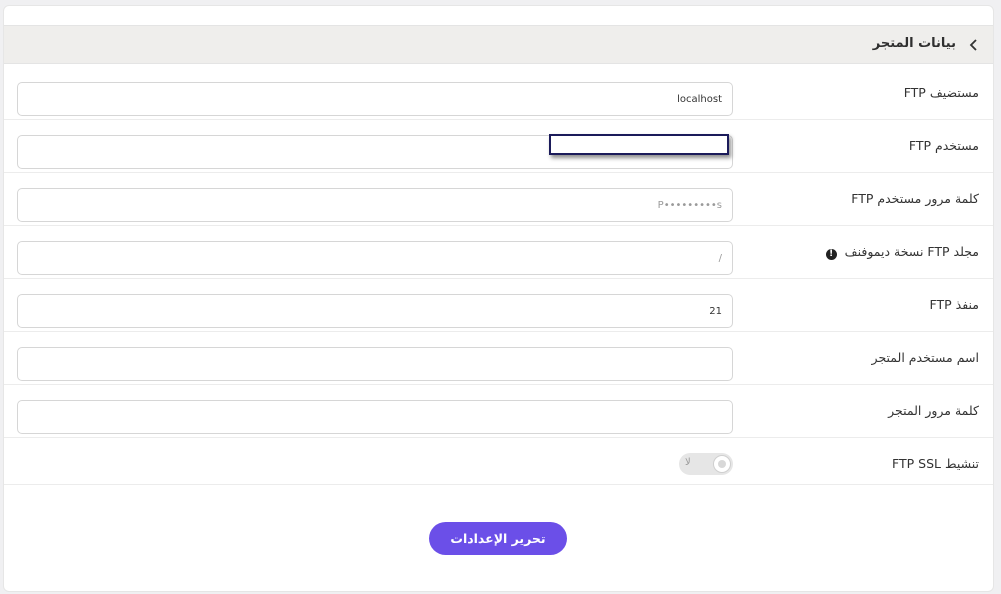  What do you see at coordinates (941, 92) in the screenshot?
I see `ftp-host-label: مستضيف FTP` at bounding box center [941, 92].